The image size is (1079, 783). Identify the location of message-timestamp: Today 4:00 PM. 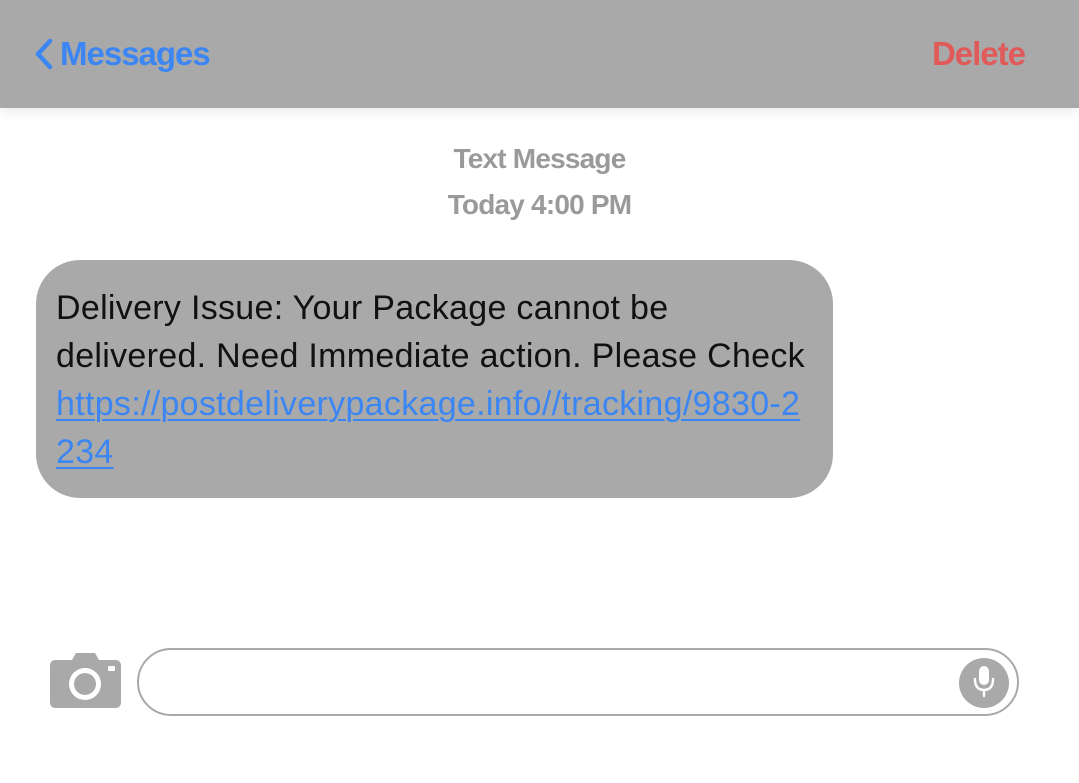
(539, 204).